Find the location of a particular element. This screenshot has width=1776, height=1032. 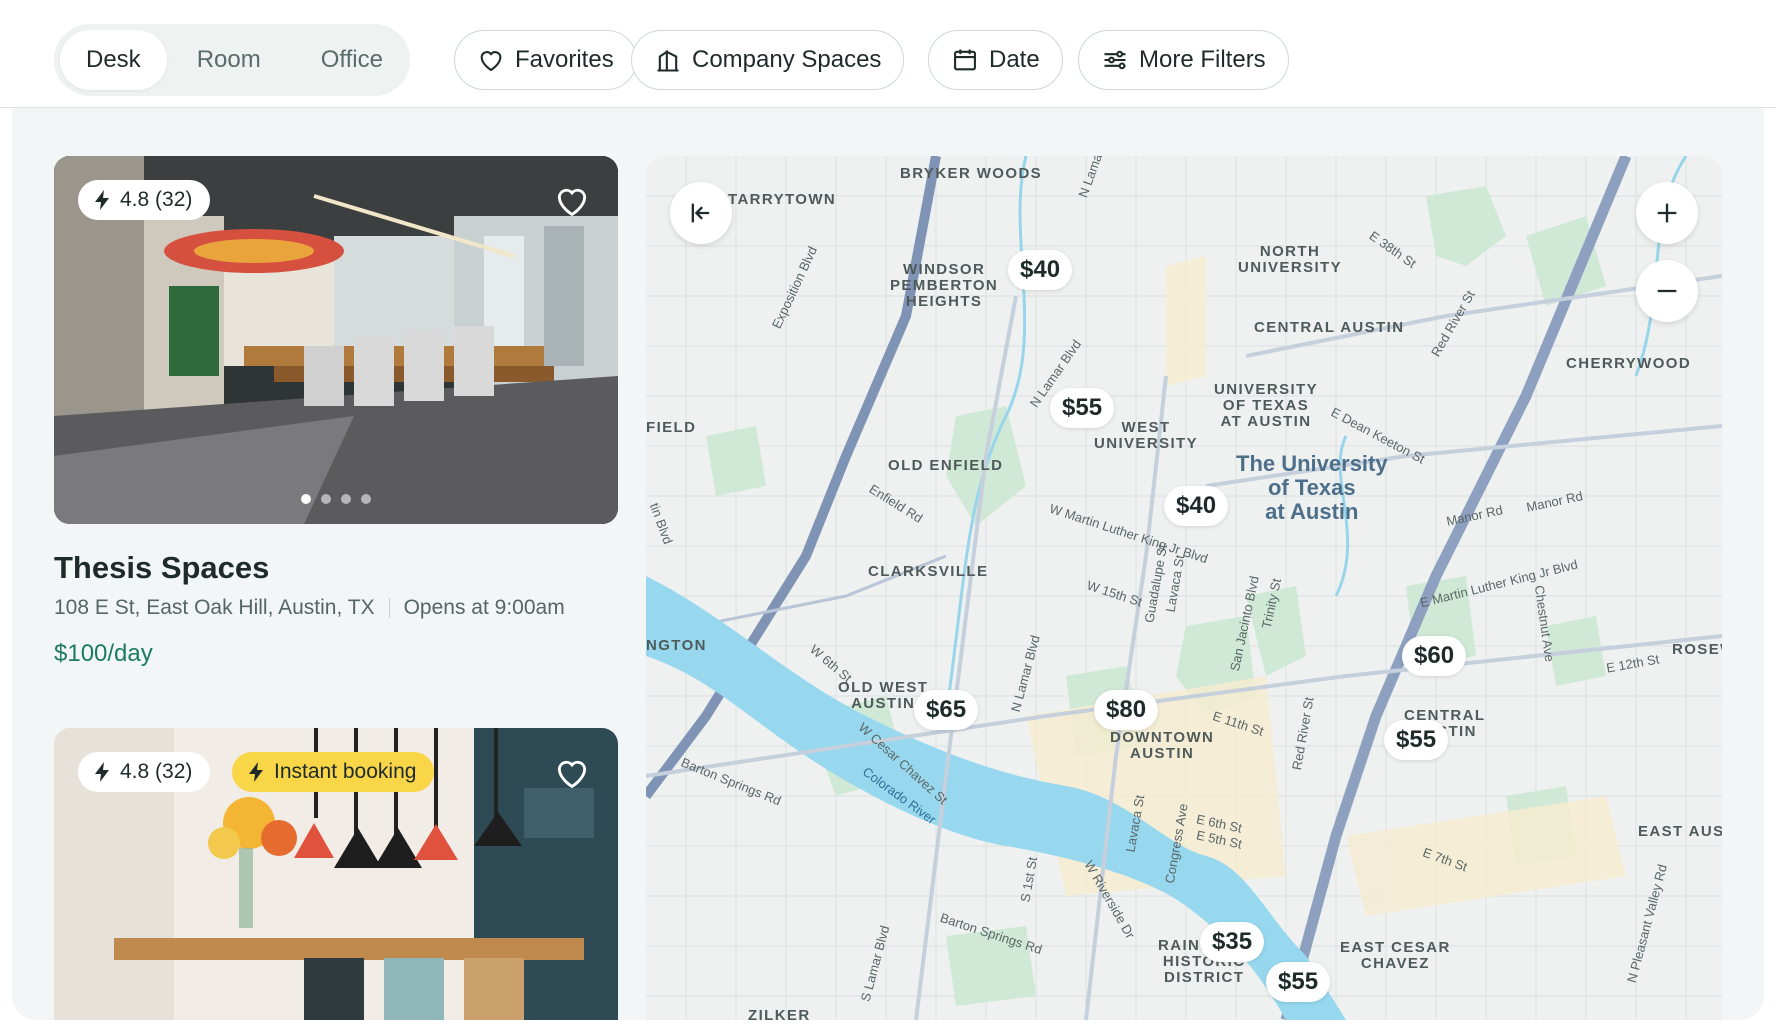

map-price-pin: $80 is located at coordinates (1126, 710).